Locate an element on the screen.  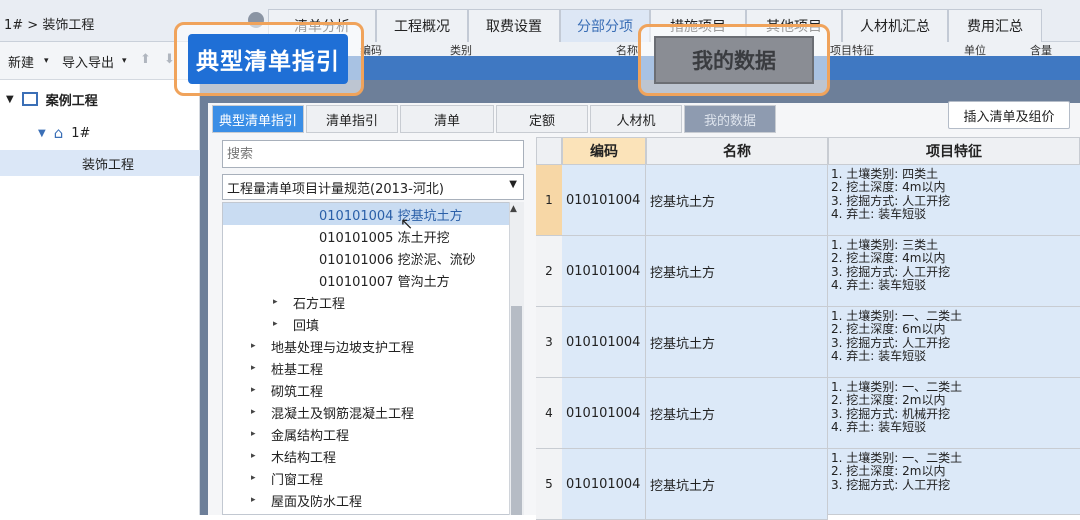
watermark-logo-icon is located at coordinates (23, 497).